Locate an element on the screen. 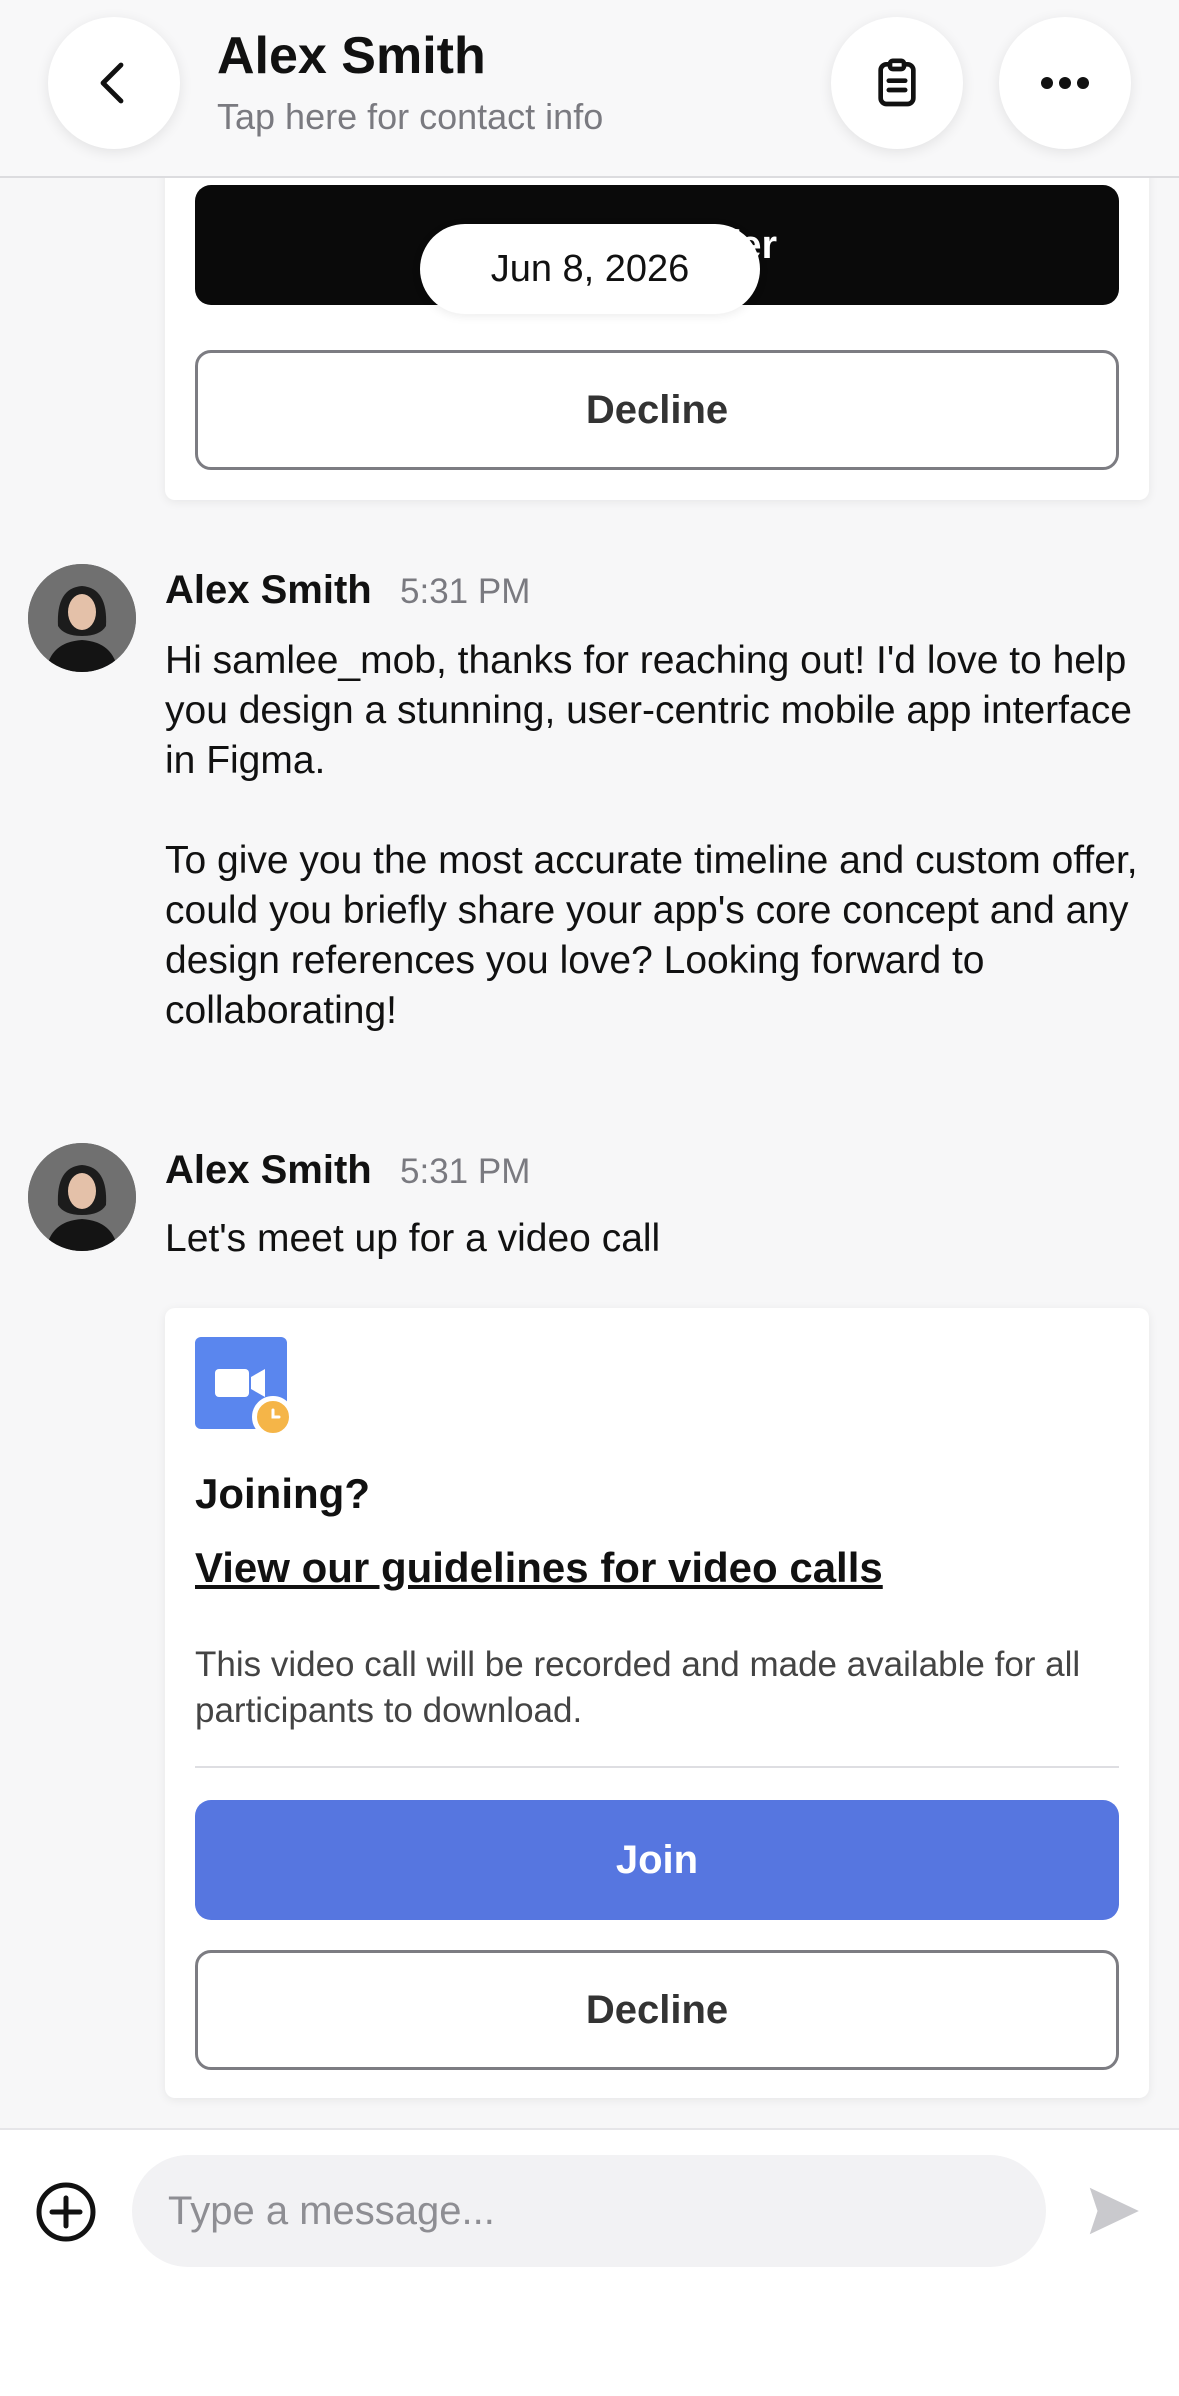 Image resolution: width=1179 pixels, height=2396 pixels. decline-call-button: Decline is located at coordinates (657, 2010).